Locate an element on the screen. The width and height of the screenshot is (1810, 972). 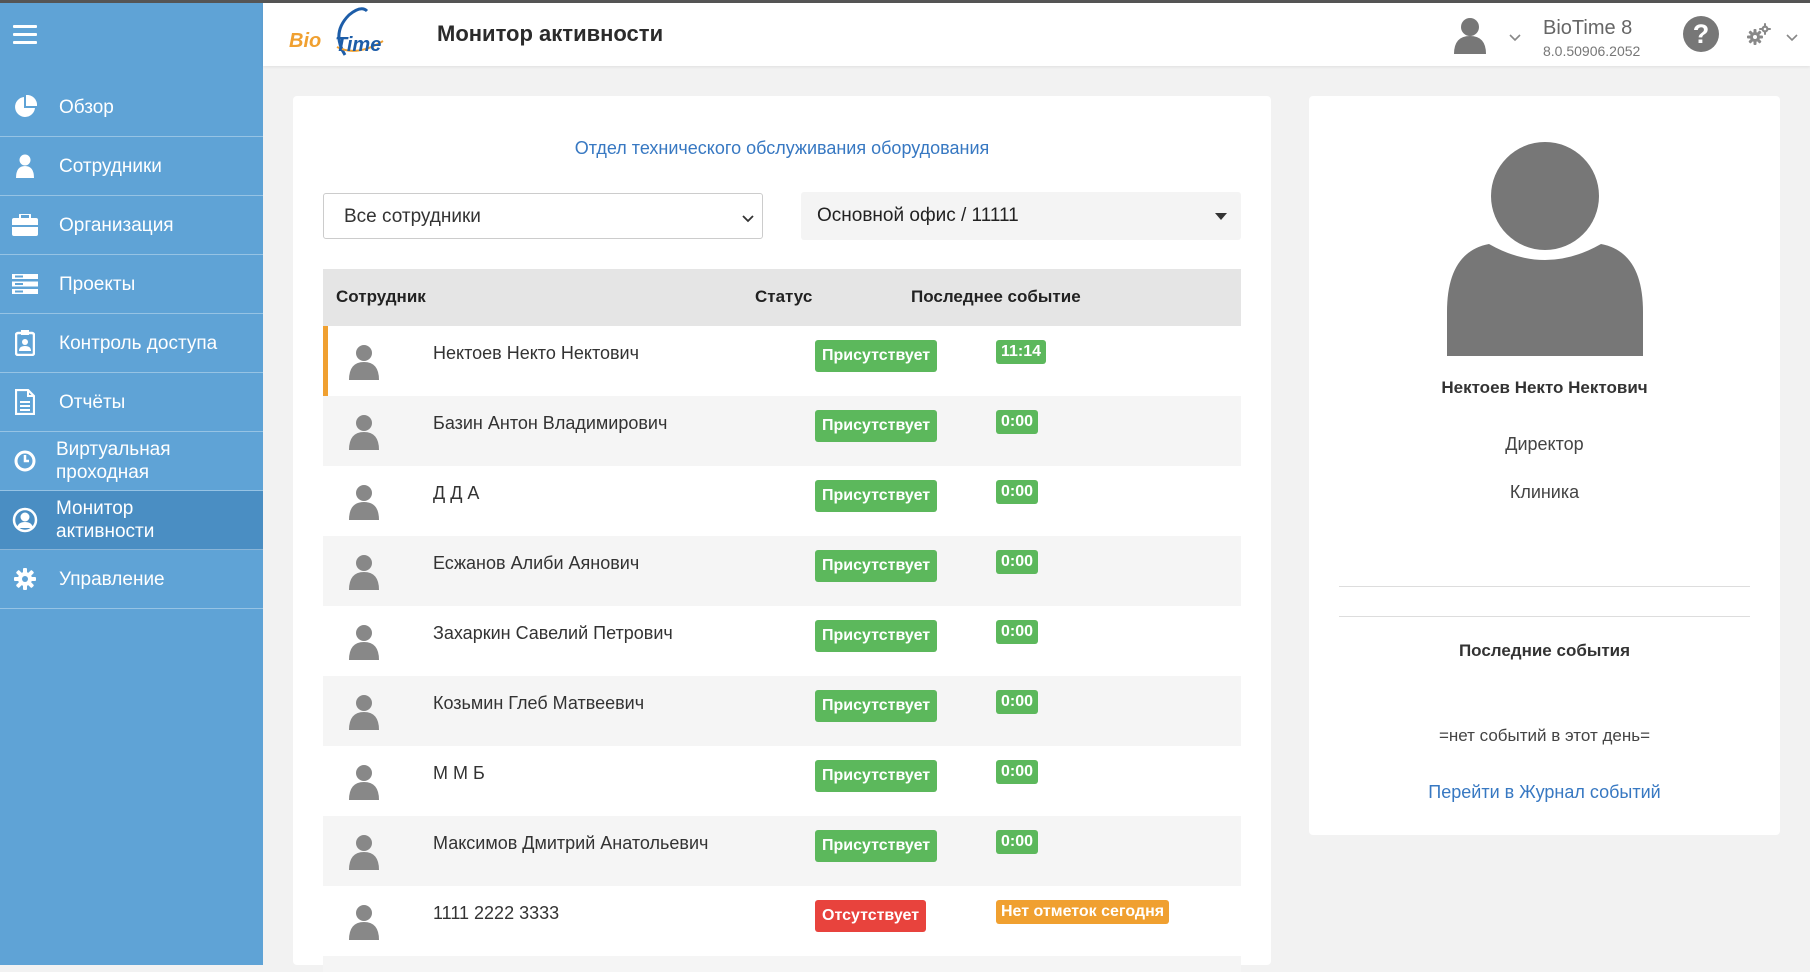
column-header-status: Статус is located at coordinates (784, 296).